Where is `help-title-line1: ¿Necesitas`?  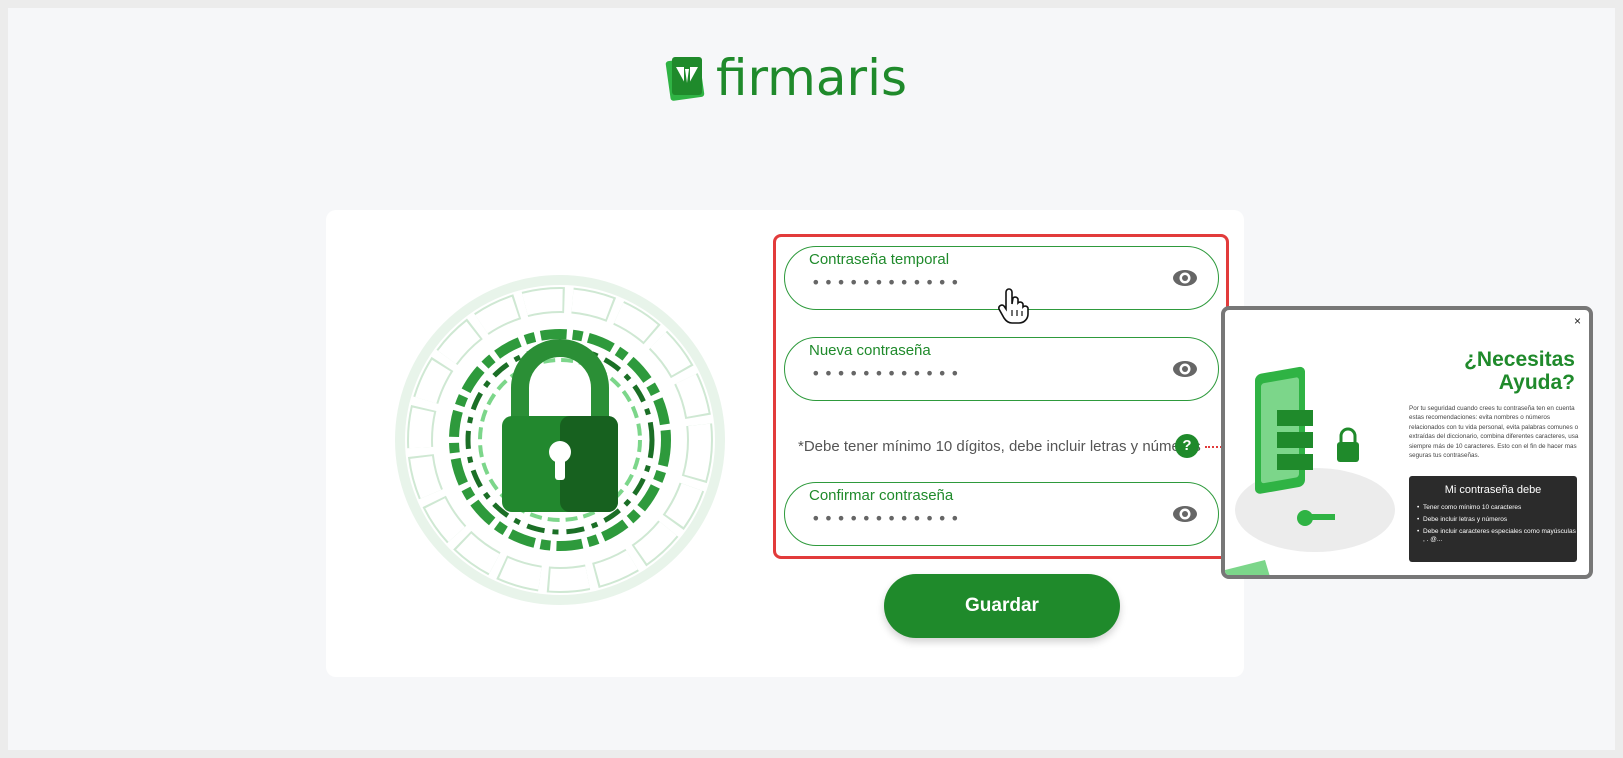
help-title-line1: ¿Necesitas is located at coordinates (1519, 359).